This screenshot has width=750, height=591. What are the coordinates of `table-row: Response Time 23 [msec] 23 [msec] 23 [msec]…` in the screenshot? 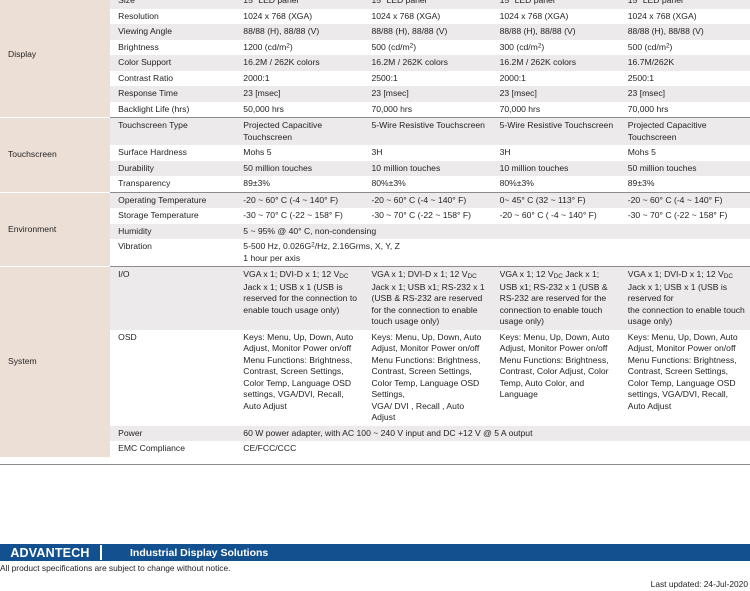 It's located at (375, 94).